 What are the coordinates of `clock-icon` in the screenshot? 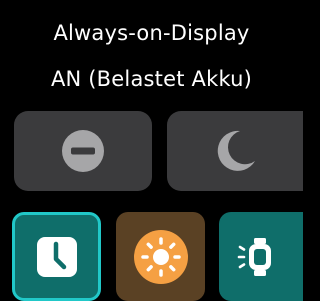 It's located at (56, 256).